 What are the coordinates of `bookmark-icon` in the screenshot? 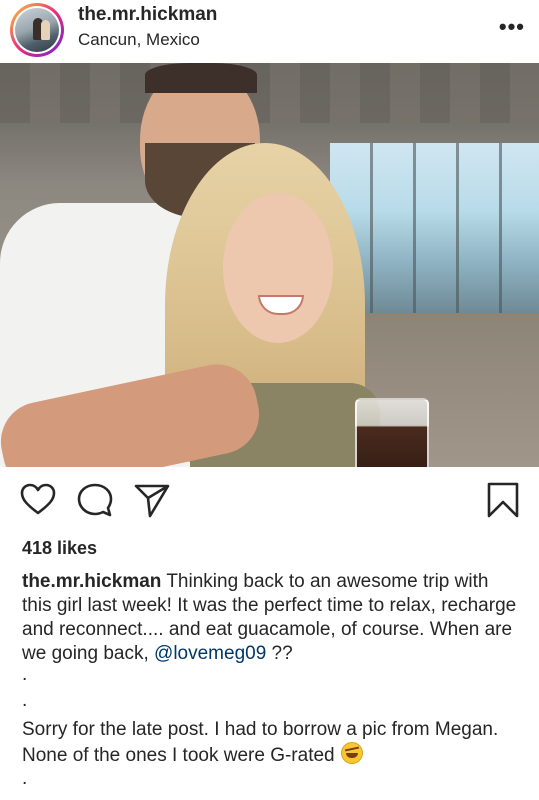 It's located at (503, 500).